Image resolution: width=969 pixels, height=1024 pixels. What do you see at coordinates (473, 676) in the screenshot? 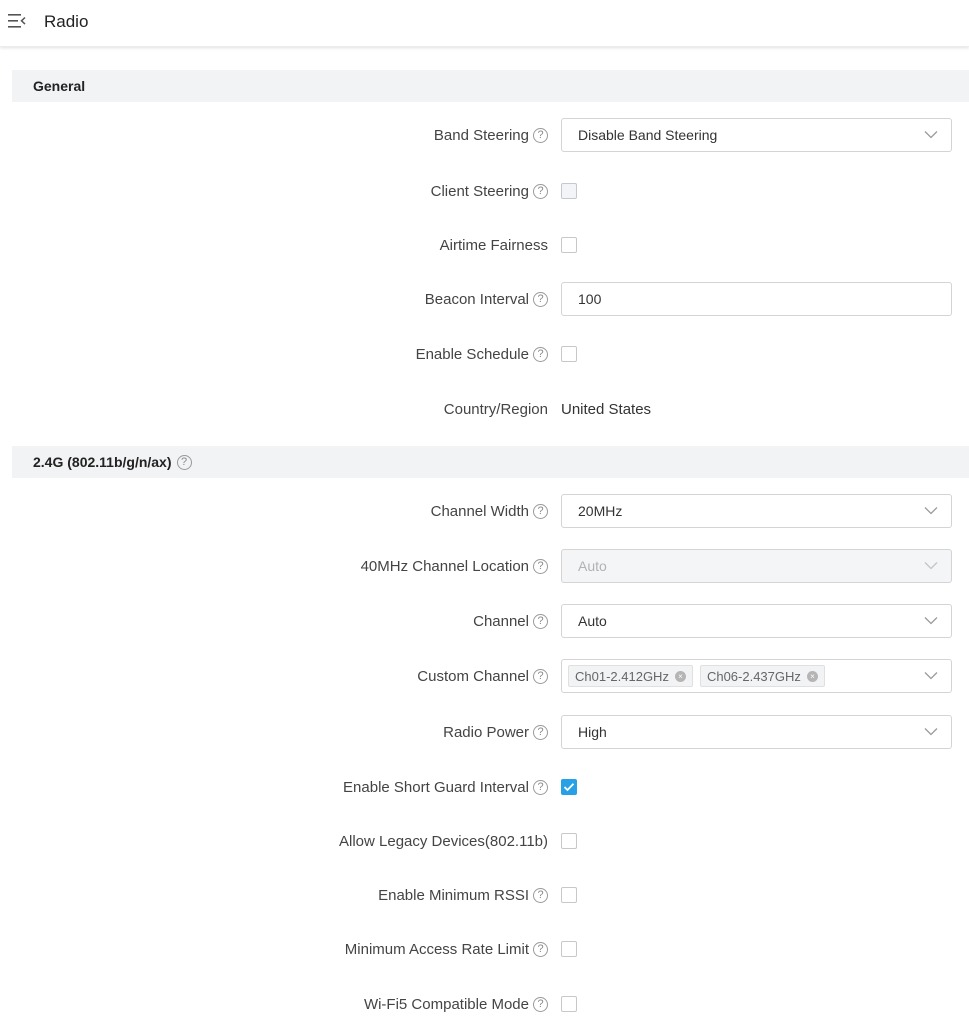
I see `custom-channel-label: Custom Channel` at bounding box center [473, 676].